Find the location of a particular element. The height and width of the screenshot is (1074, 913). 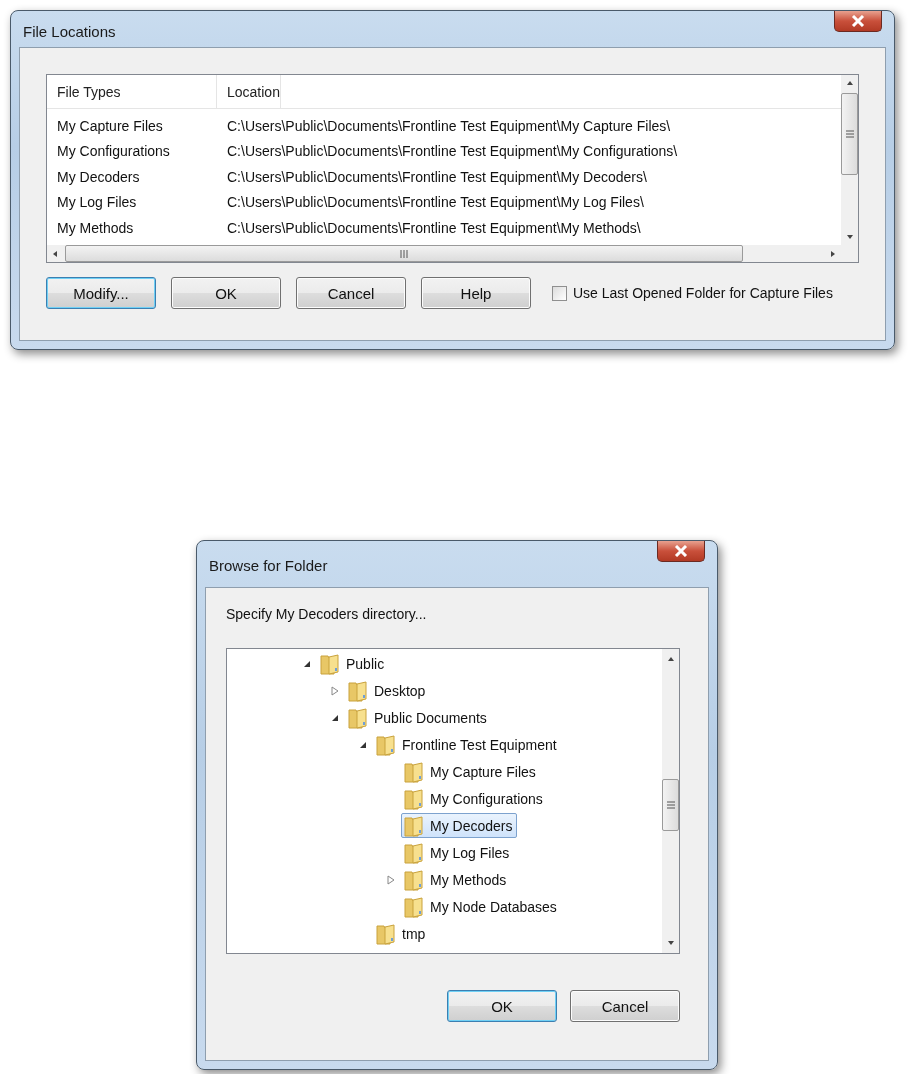

table-cell-text: C:\Users\Public\Documents\Frontline Test Equipment\My Capture Files\ is located at coordinates (448, 125).